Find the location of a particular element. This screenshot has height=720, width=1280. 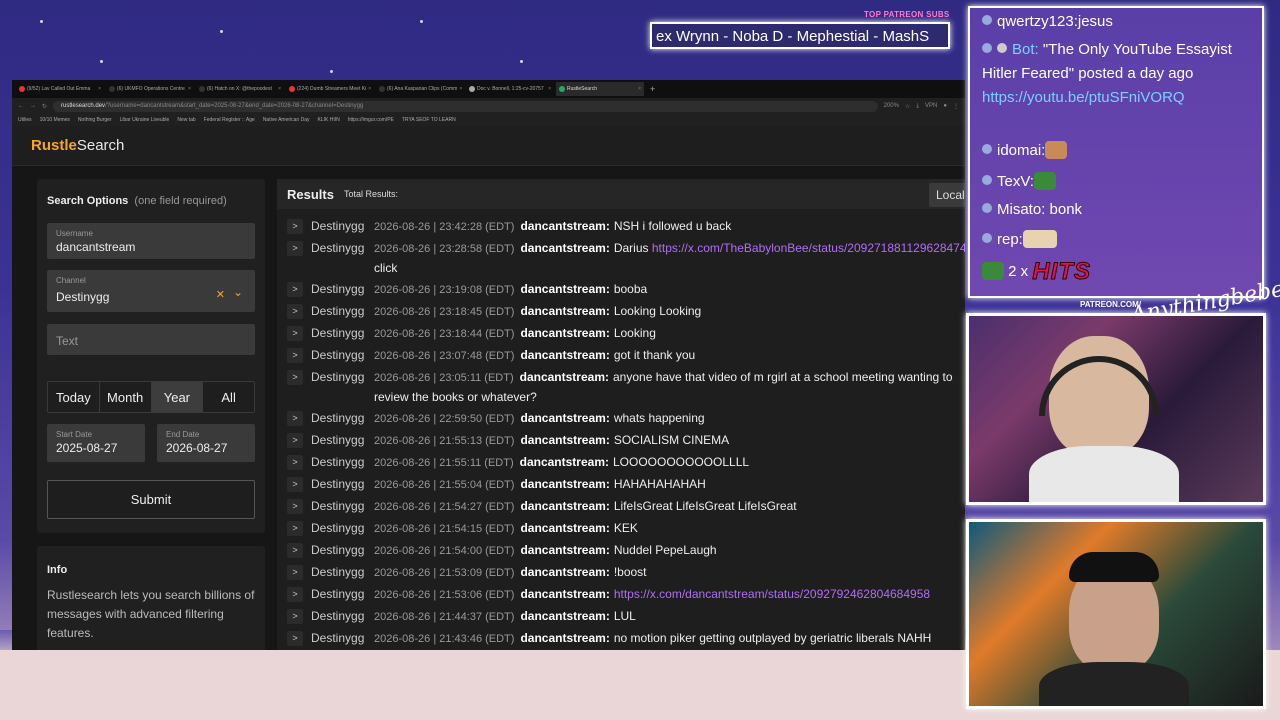

bookmark-item: Federal Register :: Age is located at coordinates (229, 120).